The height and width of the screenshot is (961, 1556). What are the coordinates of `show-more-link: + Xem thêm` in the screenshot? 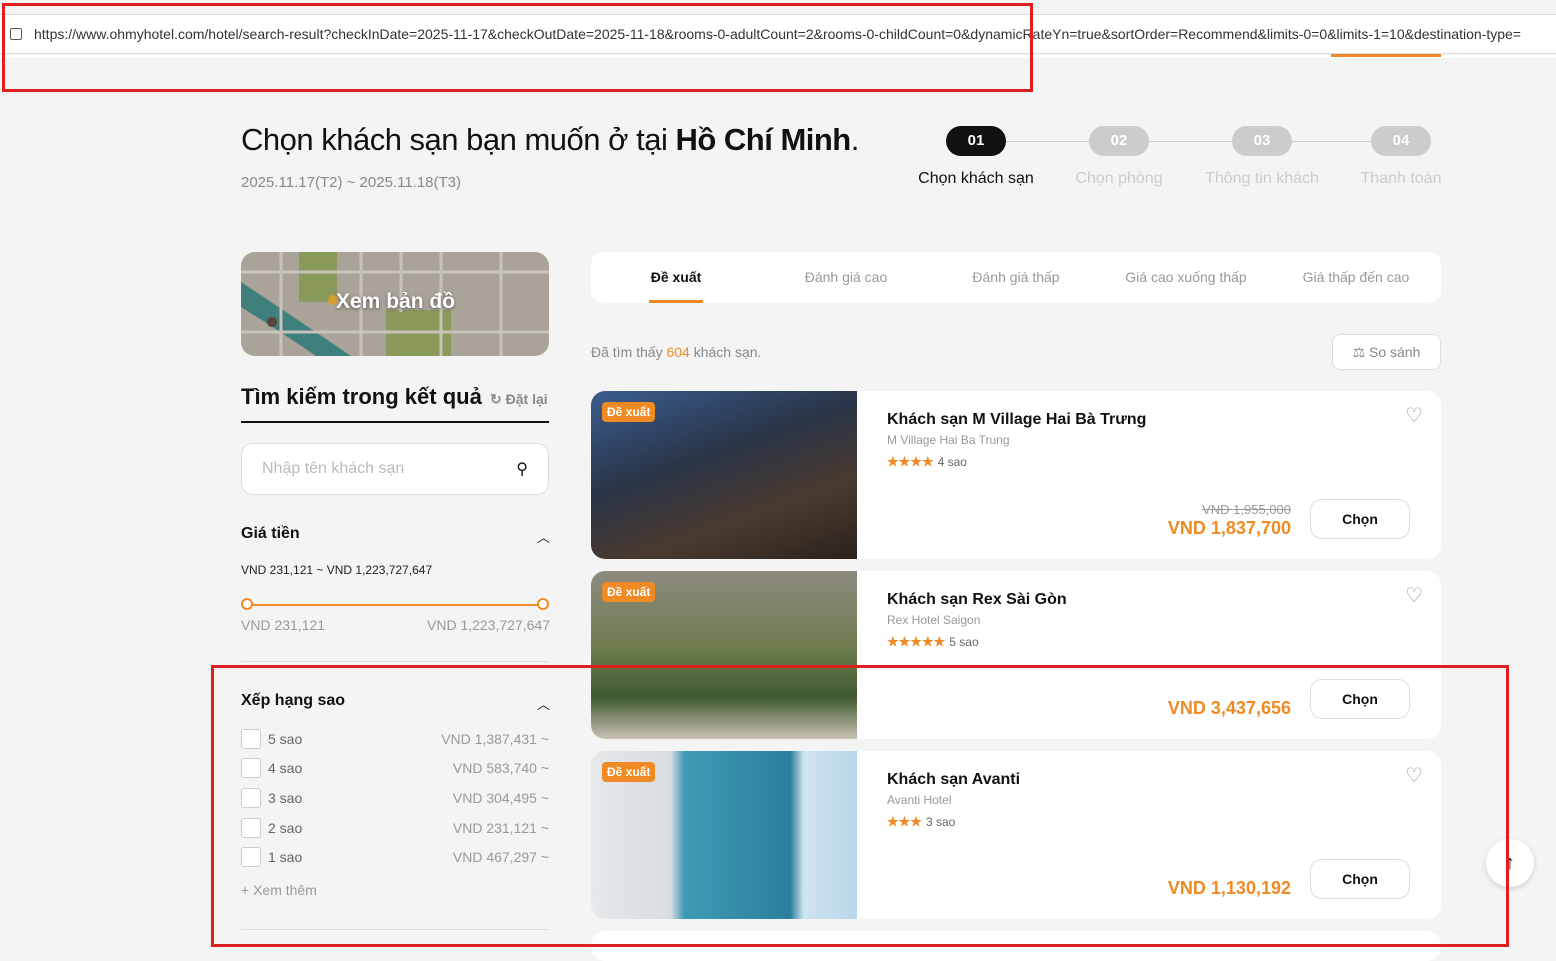 It's located at (279, 890).